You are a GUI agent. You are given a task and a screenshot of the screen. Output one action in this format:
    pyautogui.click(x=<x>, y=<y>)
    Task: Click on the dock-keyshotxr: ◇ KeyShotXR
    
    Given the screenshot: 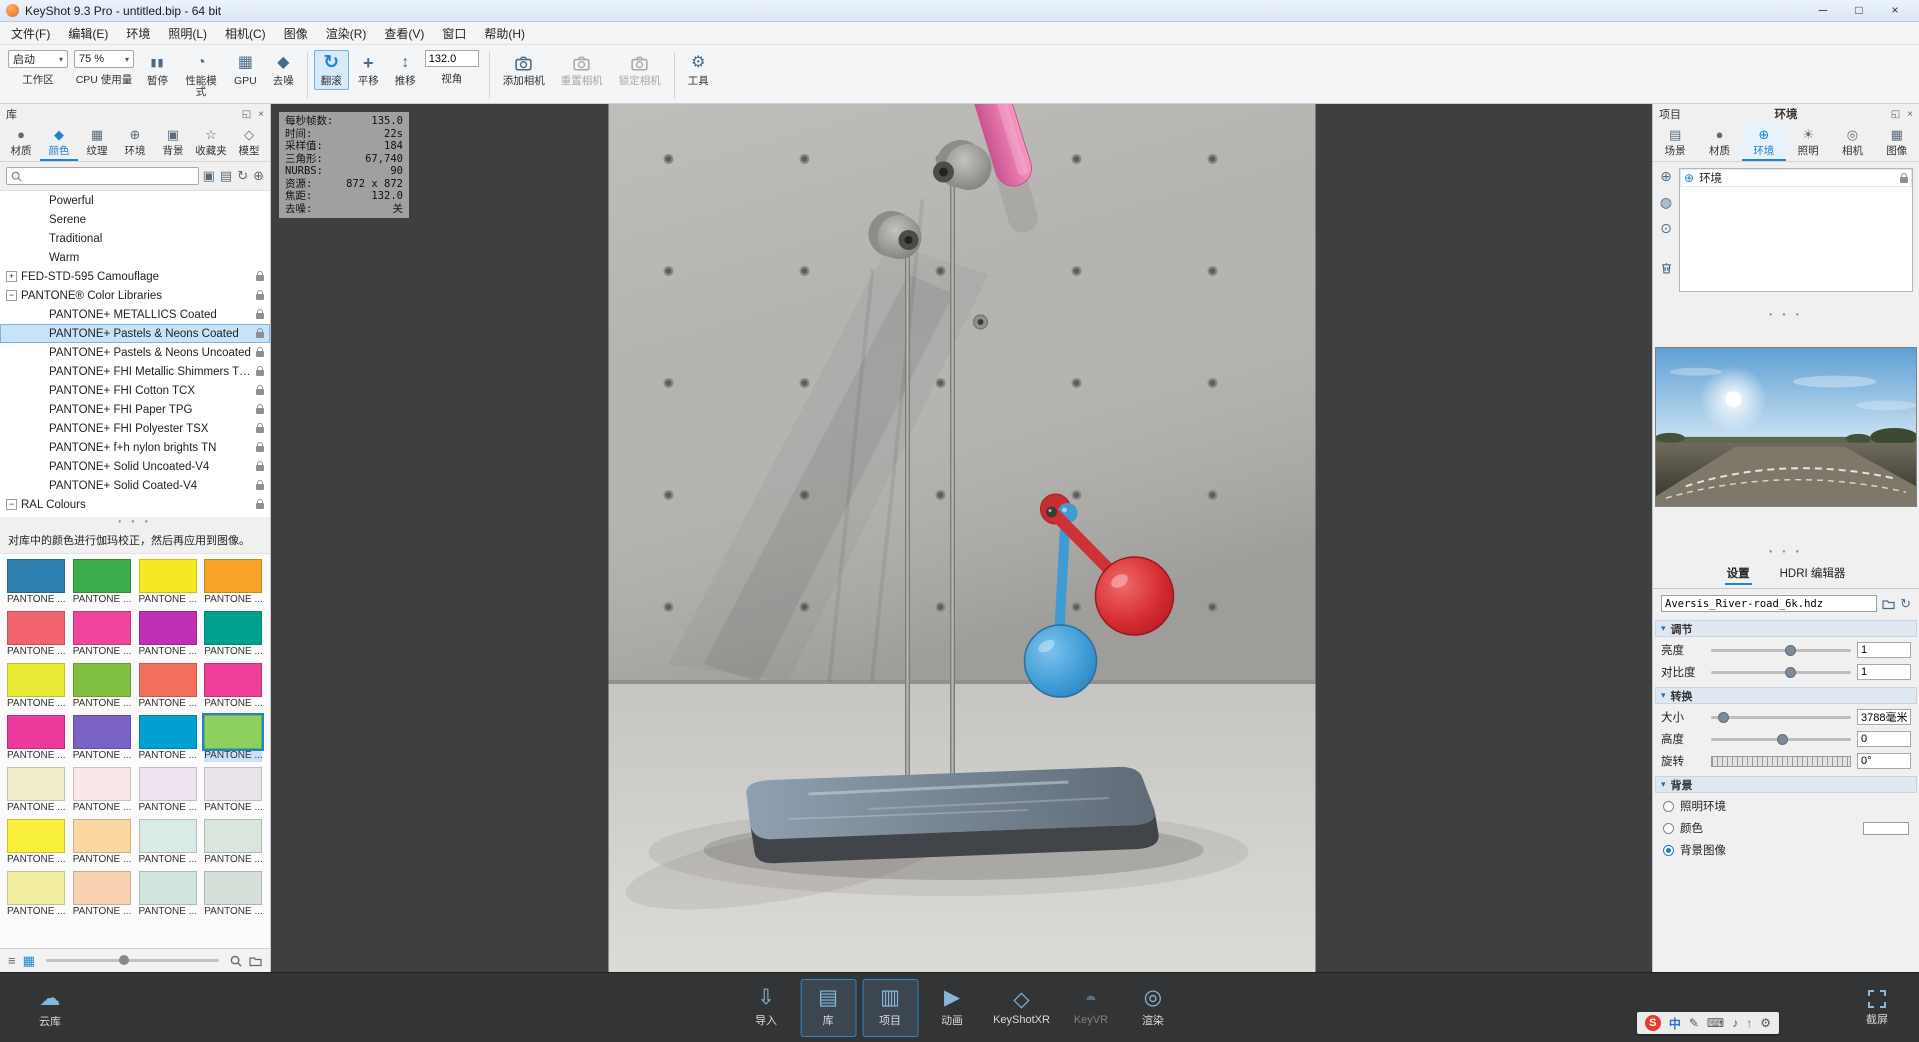 What is the action you would take?
    pyautogui.click(x=1021, y=1008)
    